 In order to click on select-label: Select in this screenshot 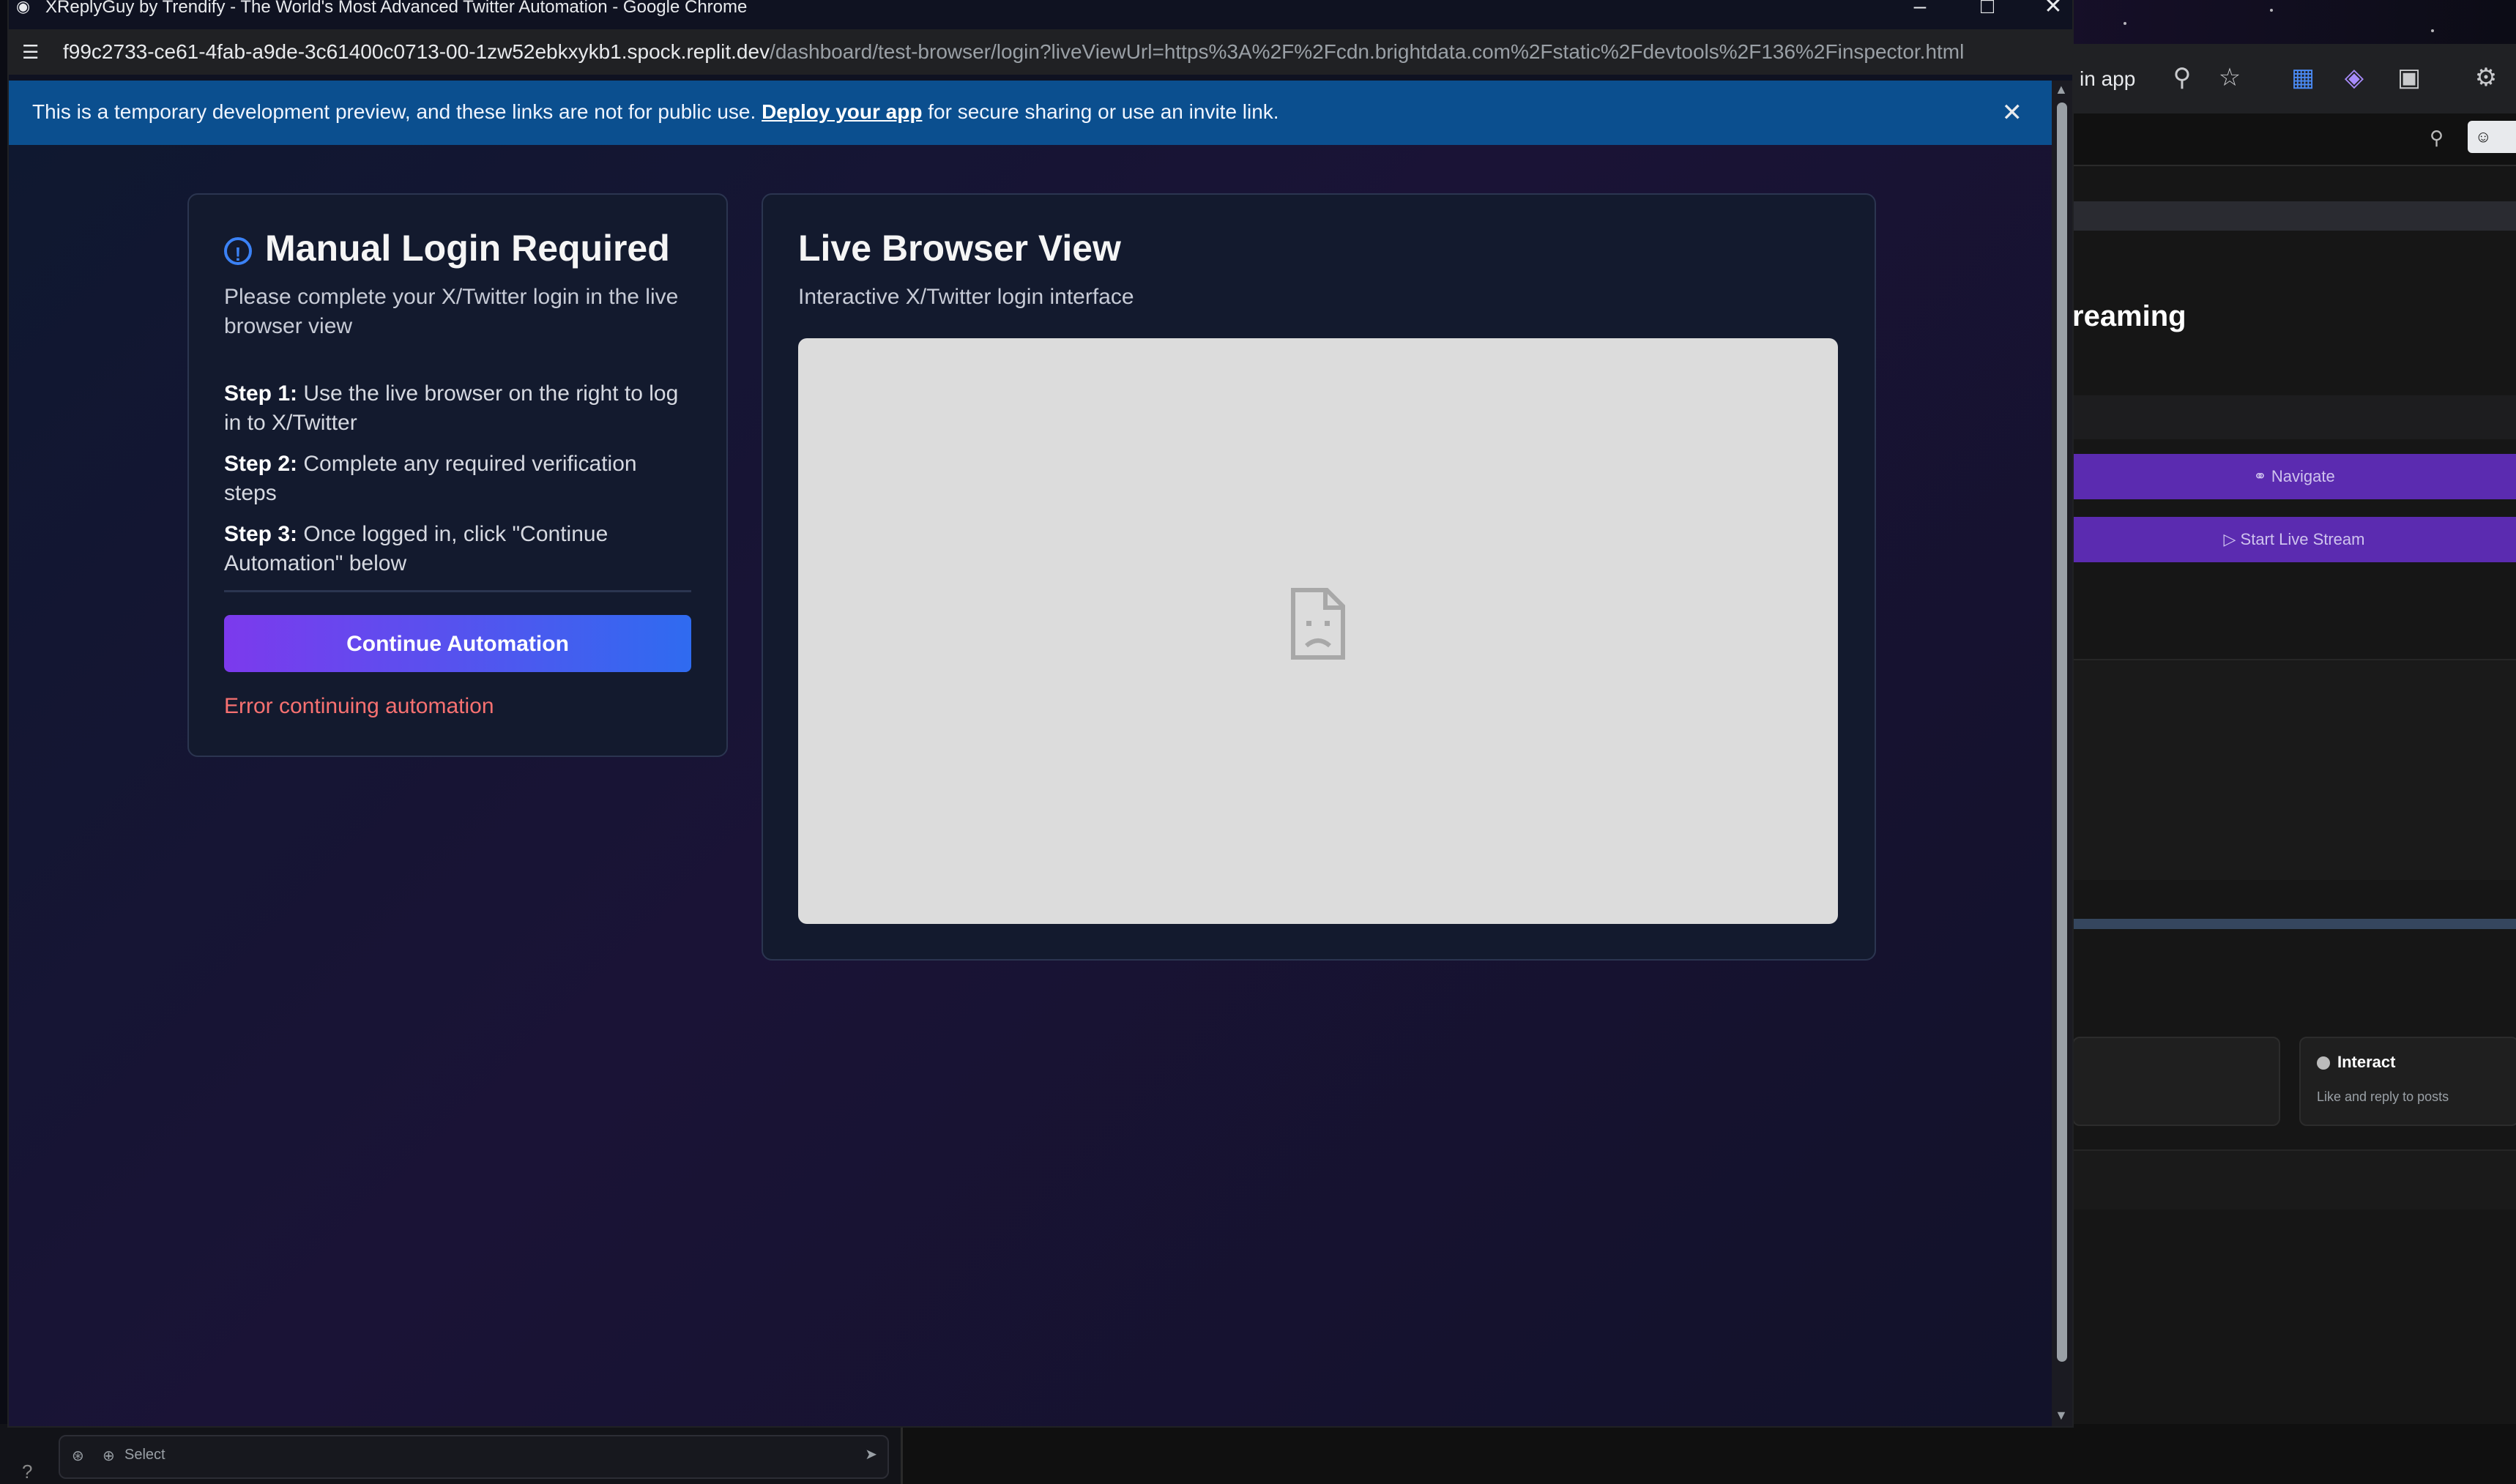, I will do `click(145, 1455)`.